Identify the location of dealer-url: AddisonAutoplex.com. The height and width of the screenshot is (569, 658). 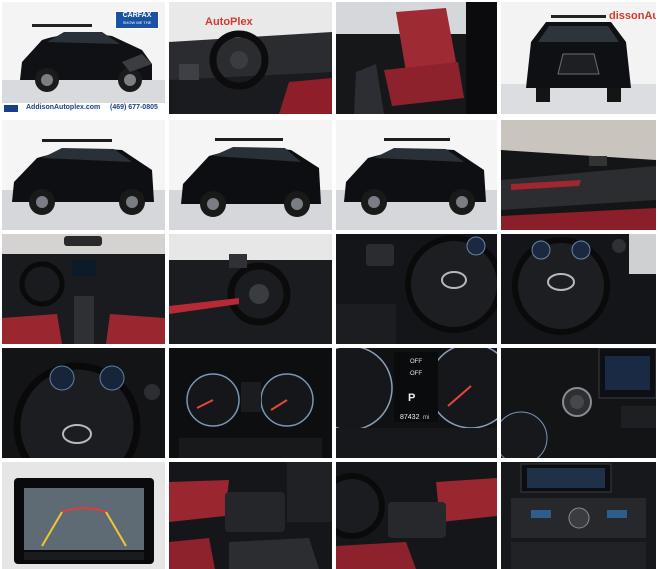
(63, 107).